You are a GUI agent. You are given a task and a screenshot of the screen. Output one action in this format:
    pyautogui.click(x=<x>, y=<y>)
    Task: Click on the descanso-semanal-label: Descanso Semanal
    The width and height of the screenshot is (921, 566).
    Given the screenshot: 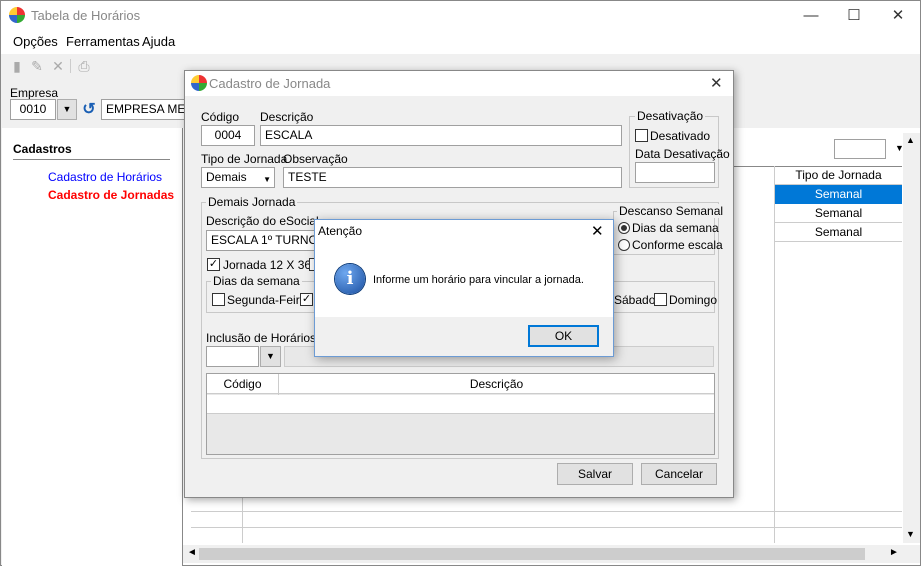 What is the action you would take?
    pyautogui.click(x=671, y=211)
    